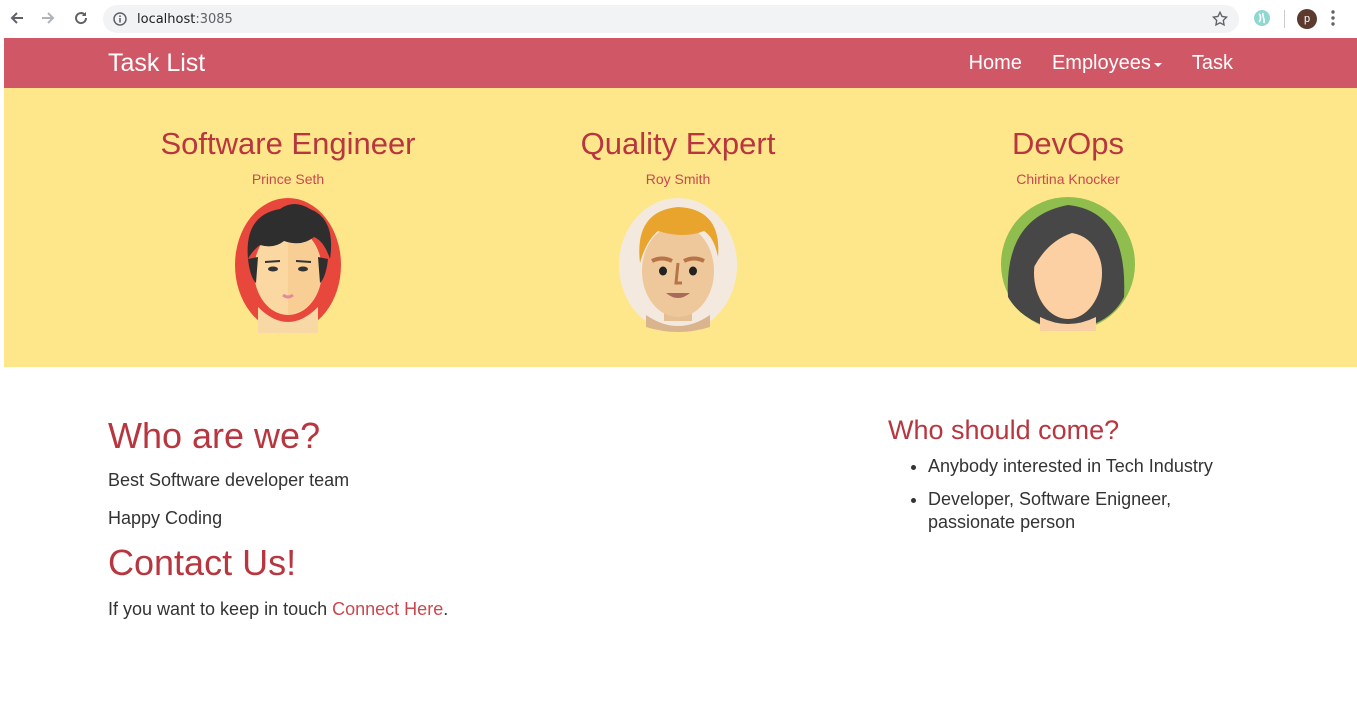  I want to click on list-item: Anybody interested in Tech Industry, so click(1088, 466).